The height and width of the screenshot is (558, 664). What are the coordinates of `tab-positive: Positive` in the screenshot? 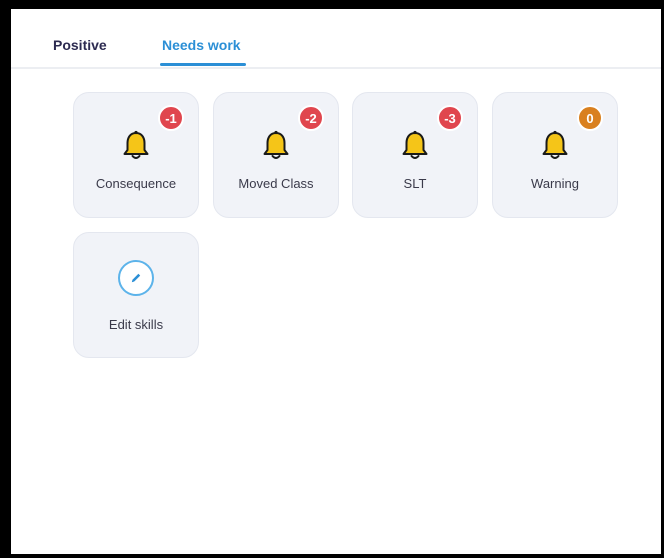 It's located at (80, 45).